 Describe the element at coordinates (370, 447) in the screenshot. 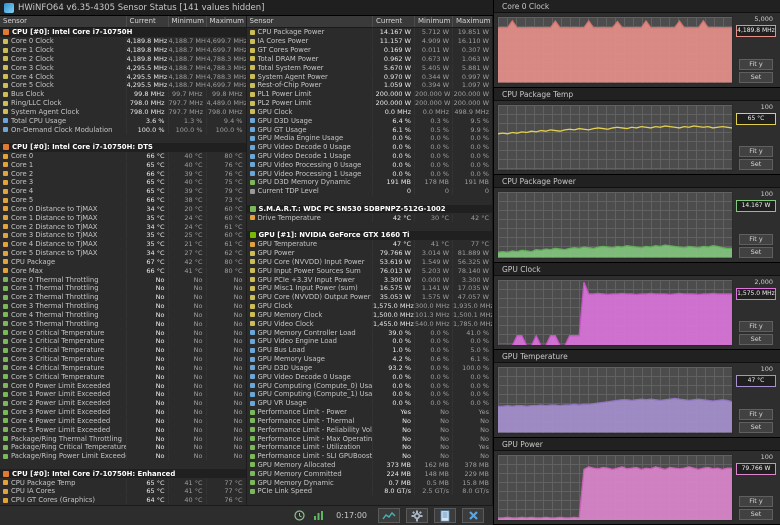

I see `sensor-row: Performance Limit - Utilization No No Yes` at that location.